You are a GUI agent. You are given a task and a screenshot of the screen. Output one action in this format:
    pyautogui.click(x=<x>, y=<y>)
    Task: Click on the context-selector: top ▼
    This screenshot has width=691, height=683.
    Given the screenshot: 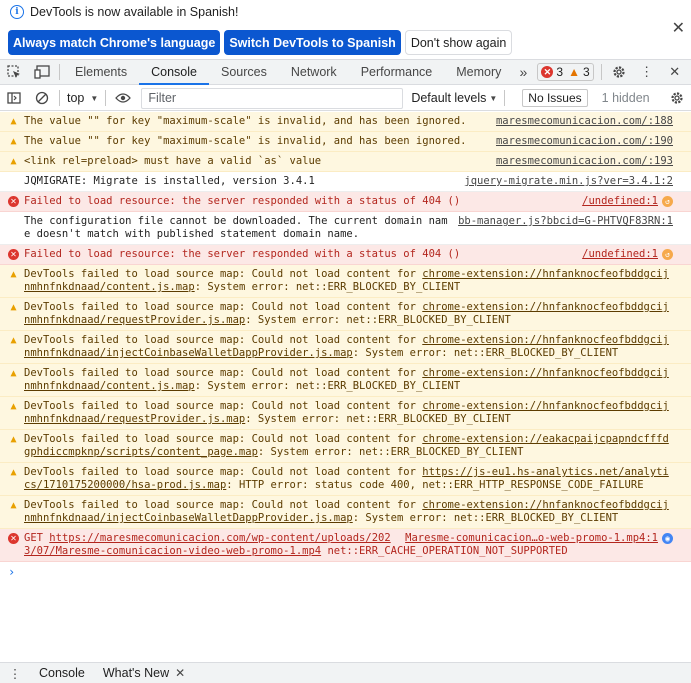 What is the action you would take?
    pyautogui.click(x=82, y=98)
    